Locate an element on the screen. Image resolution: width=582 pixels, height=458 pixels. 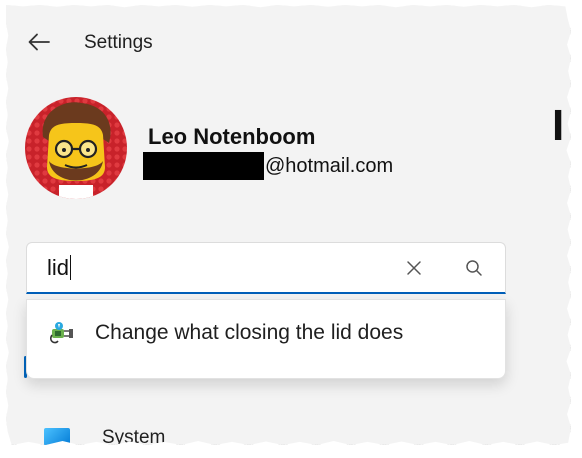
close-icon is located at coordinates (414, 268).